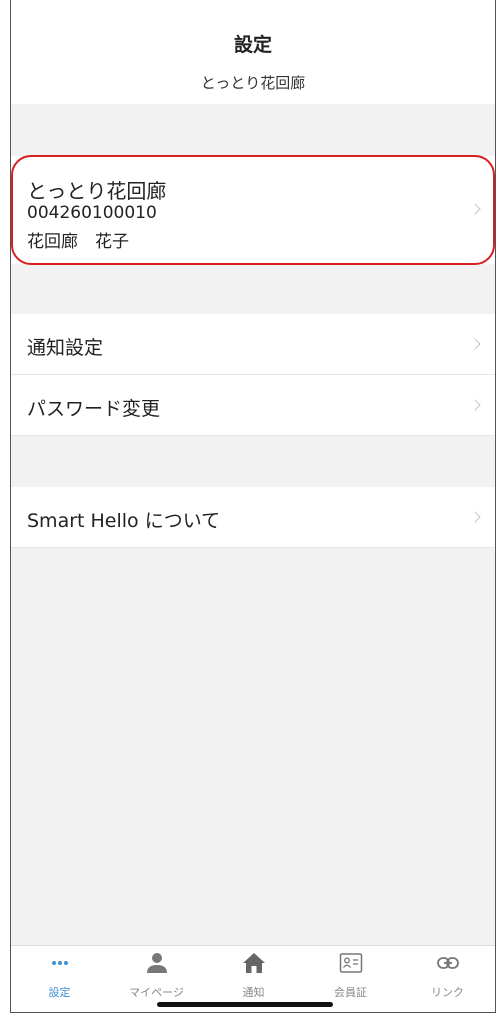 This screenshot has width=498, height=1015. What do you see at coordinates (447, 992) in the screenshot?
I see `tab-link-label: リンク` at bounding box center [447, 992].